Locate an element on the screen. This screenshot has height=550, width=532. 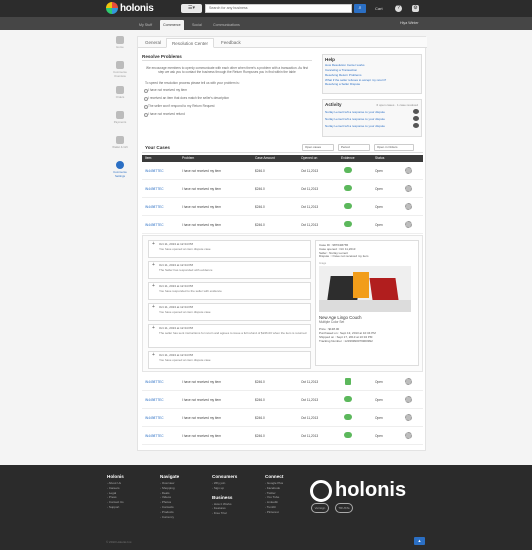
back-to-top-button: ▲ is located at coordinates (419, 541).